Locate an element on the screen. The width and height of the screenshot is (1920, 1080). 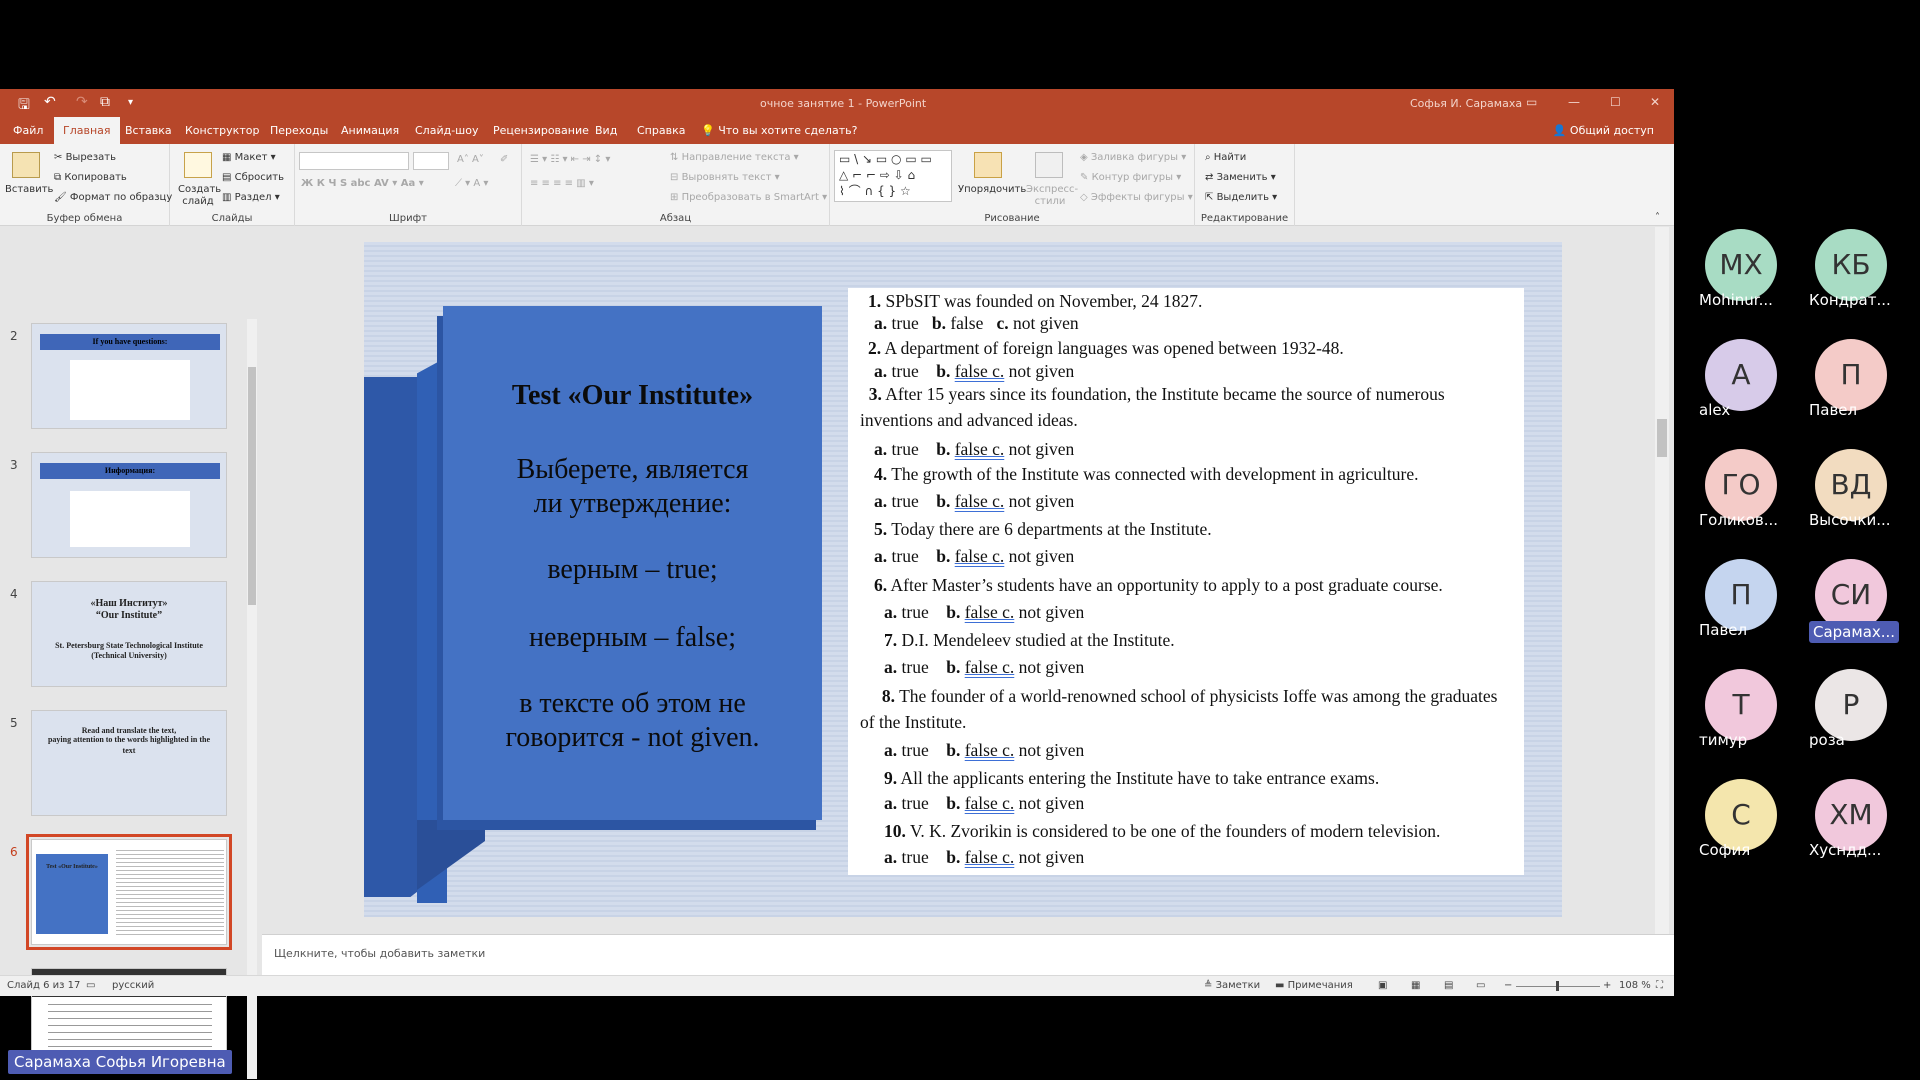
close-icon: ✕ is located at coordinates (1655, 102).